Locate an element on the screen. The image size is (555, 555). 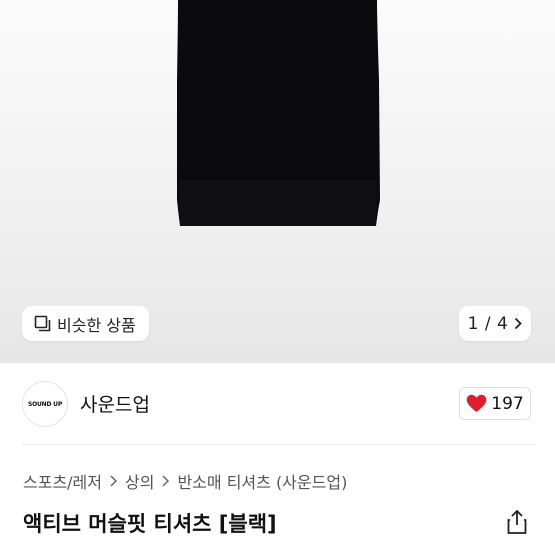
product-title: 액티브 머슬핏 티셔츠 [블랙] is located at coordinates (150, 524).